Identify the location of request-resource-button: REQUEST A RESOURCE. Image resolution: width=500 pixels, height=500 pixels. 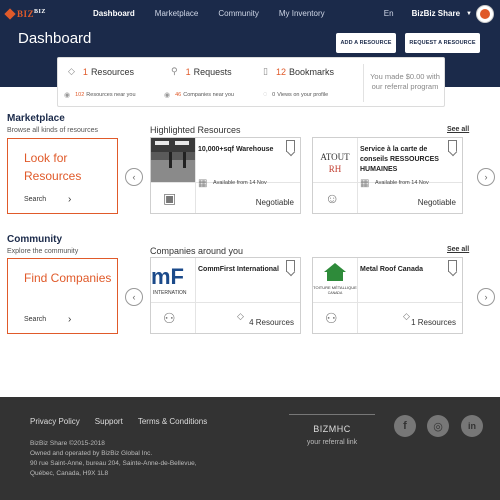
(442, 43).